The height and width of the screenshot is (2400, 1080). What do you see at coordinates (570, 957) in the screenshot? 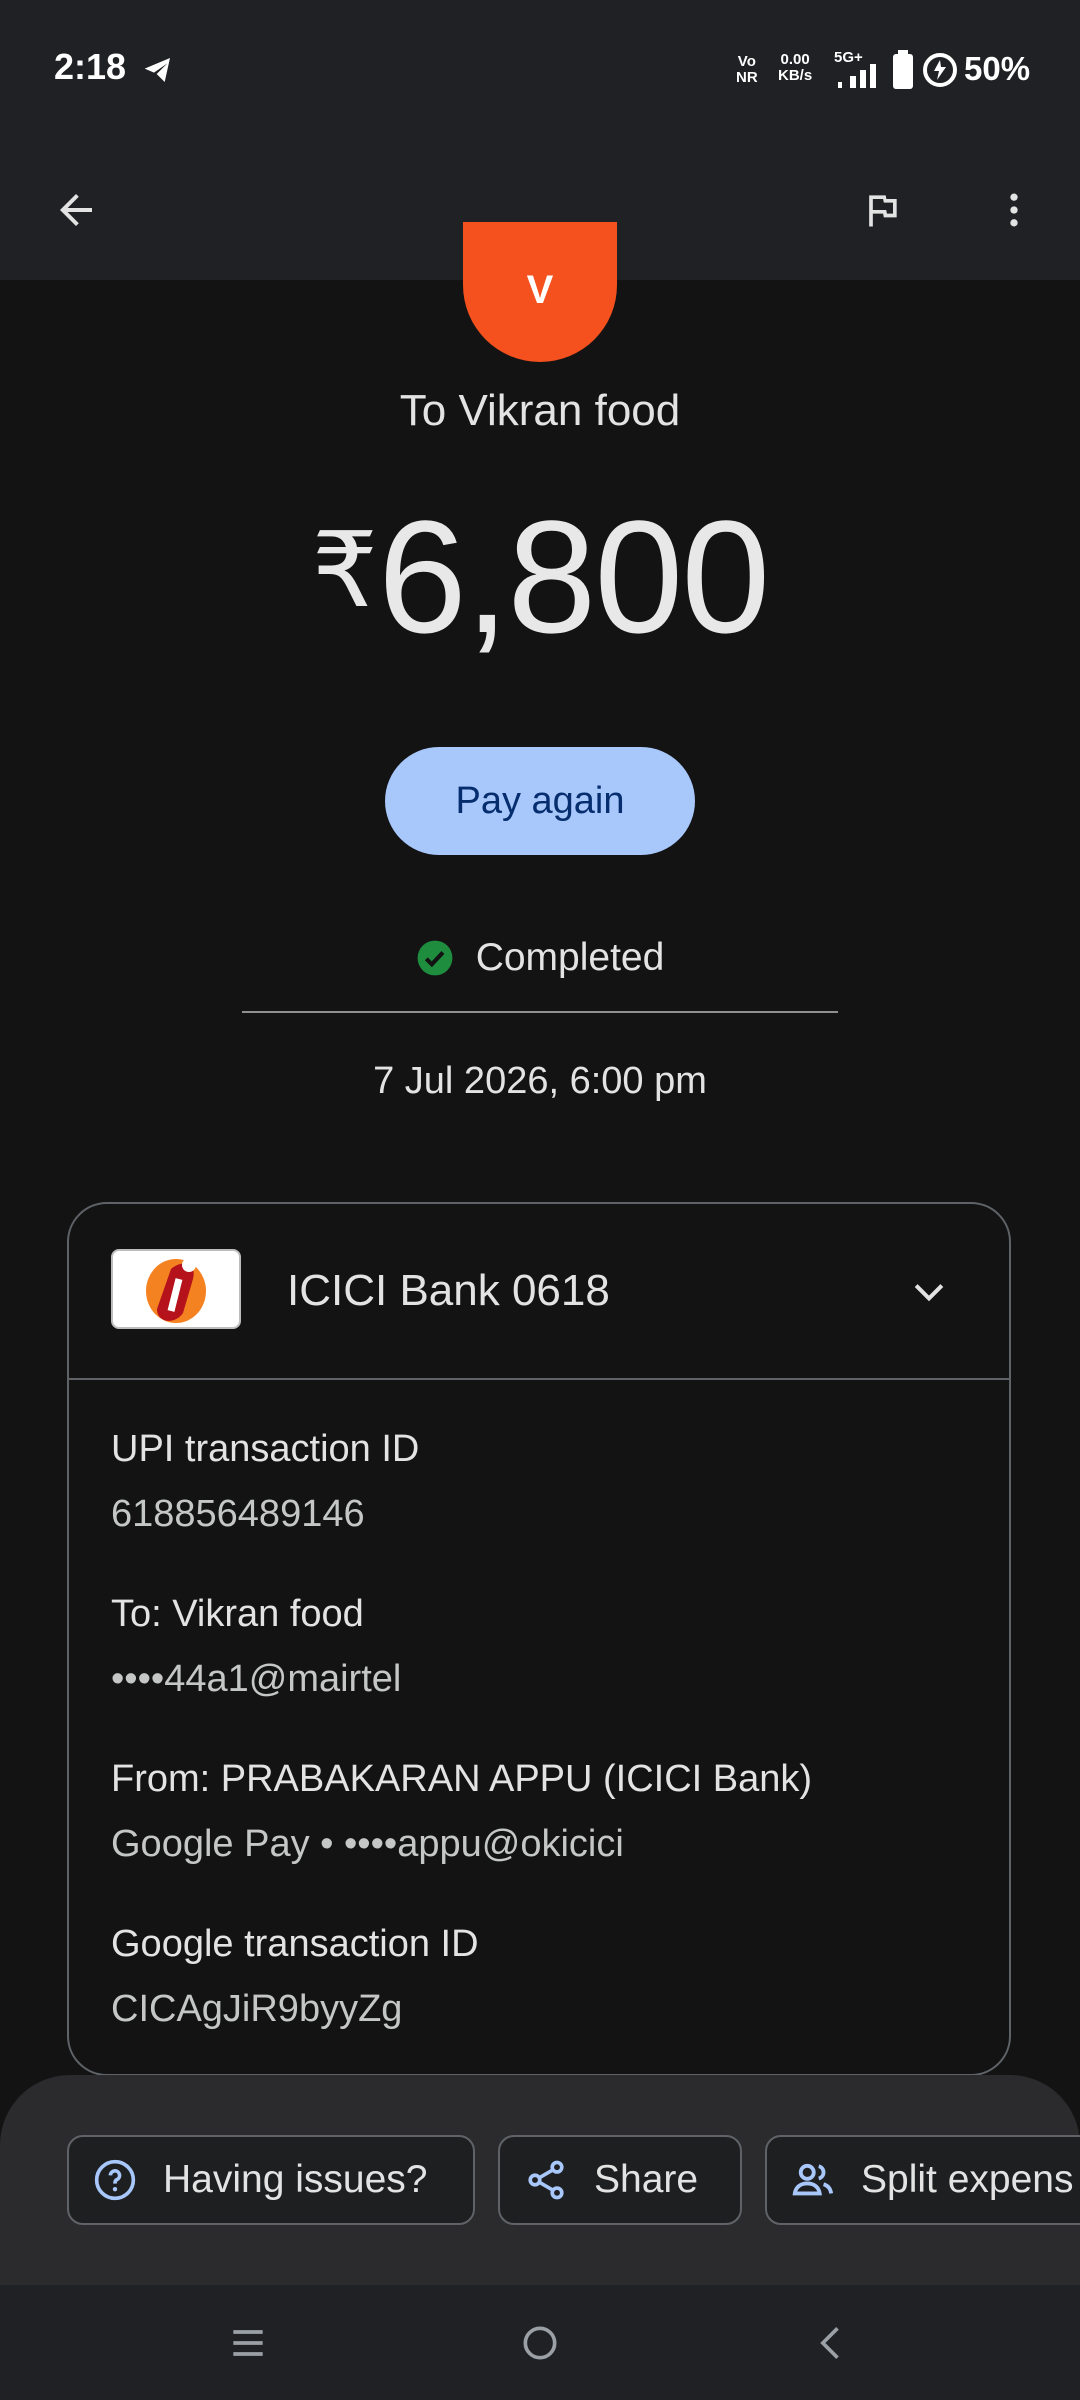
I see `status-text: Completed` at bounding box center [570, 957].